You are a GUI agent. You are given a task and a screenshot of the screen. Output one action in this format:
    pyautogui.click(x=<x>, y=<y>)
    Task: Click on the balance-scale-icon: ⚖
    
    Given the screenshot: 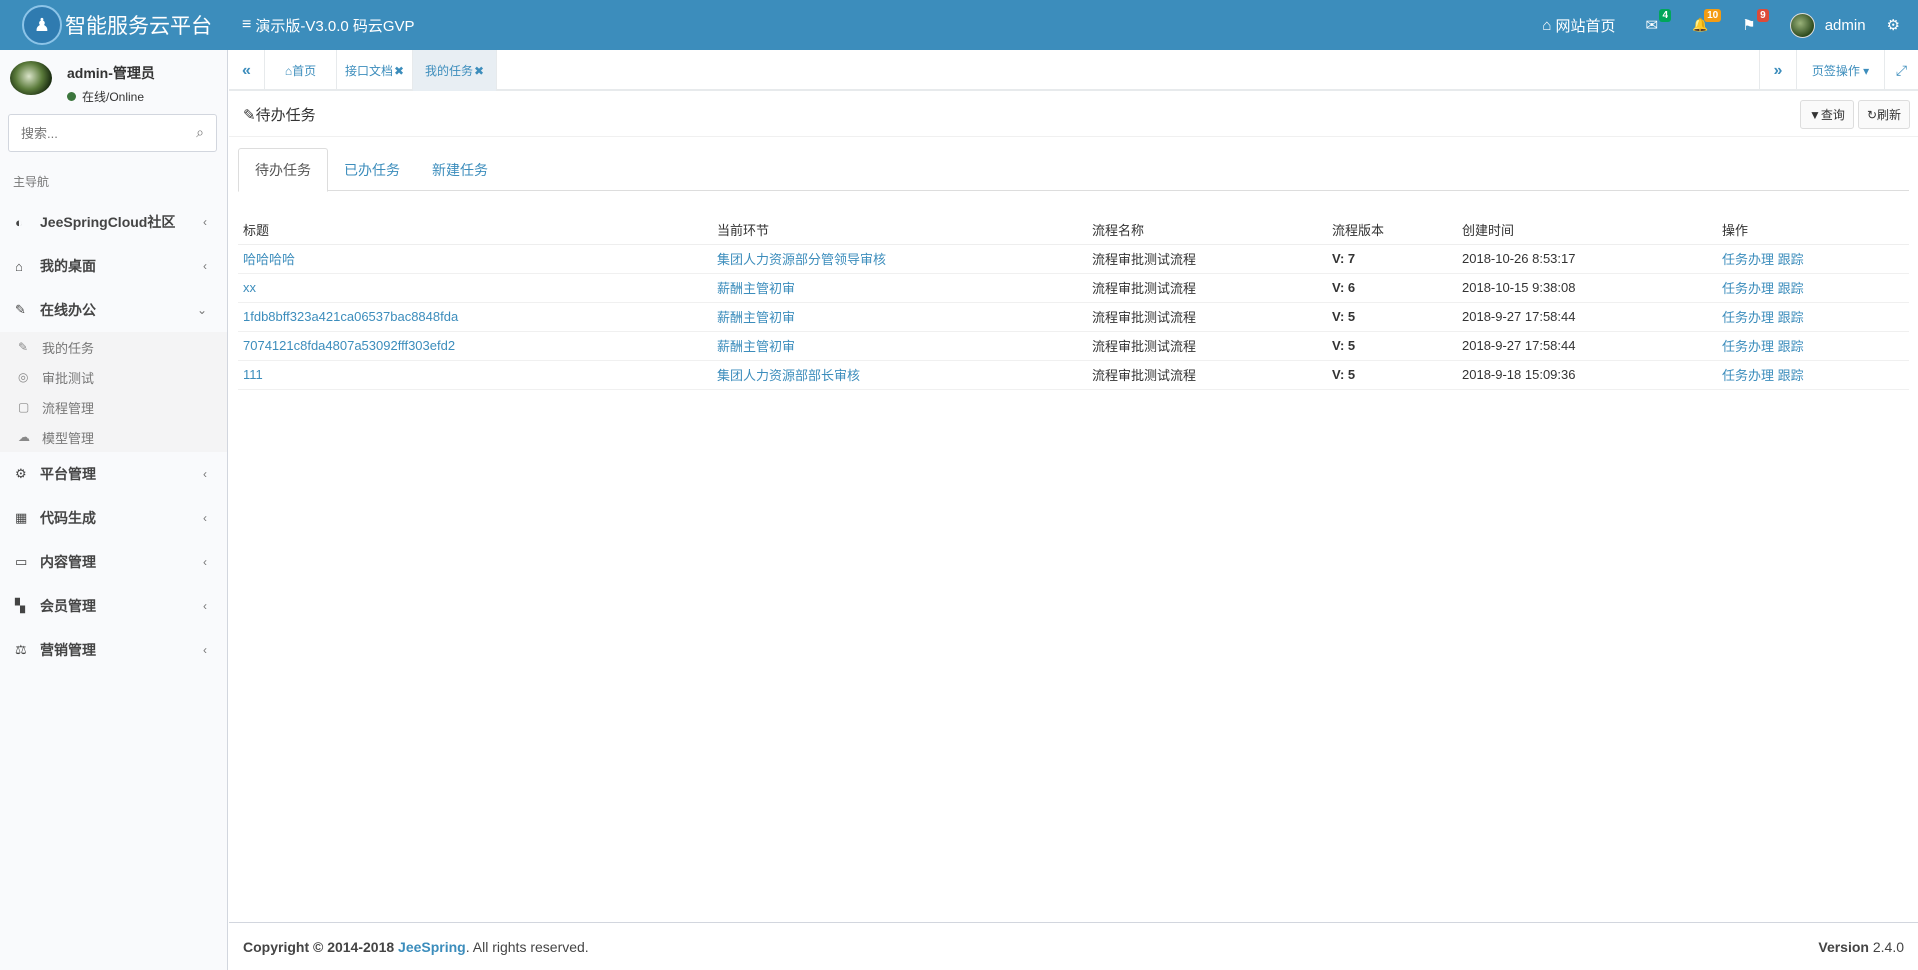 What is the action you would take?
    pyautogui.click(x=21, y=649)
    